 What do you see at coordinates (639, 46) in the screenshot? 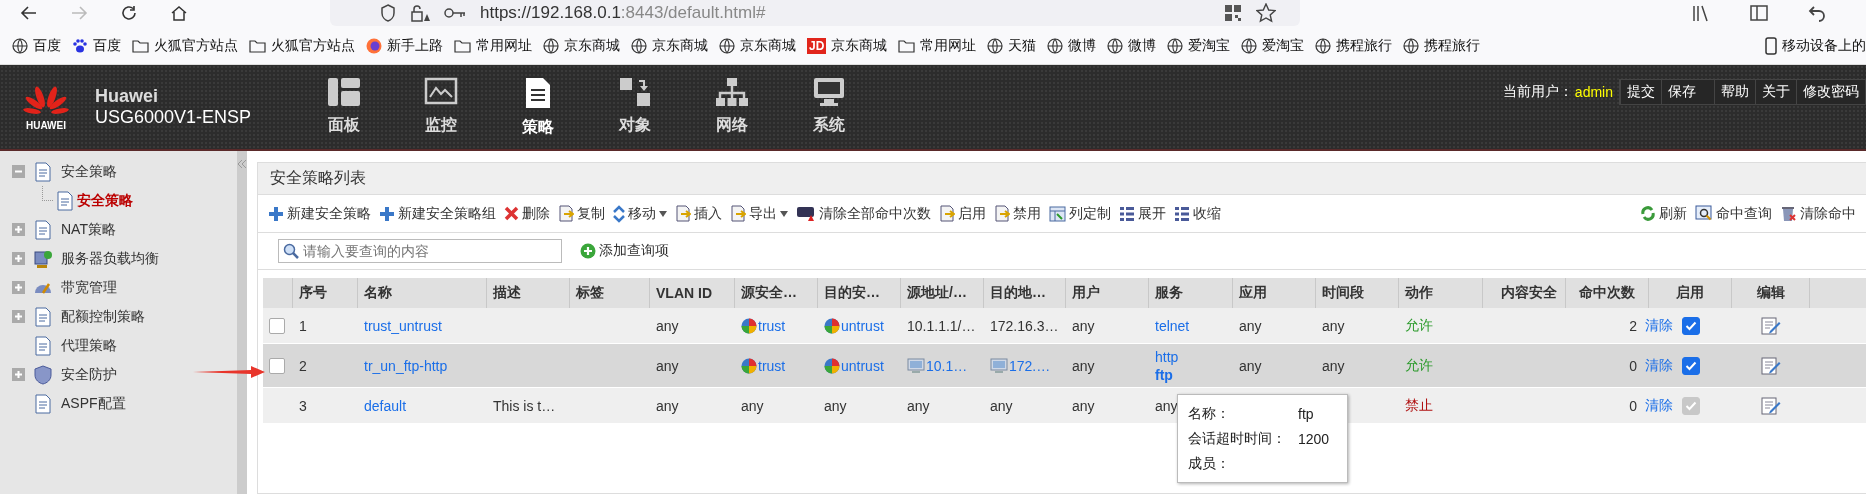
I see `globe-icon` at bounding box center [639, 46].